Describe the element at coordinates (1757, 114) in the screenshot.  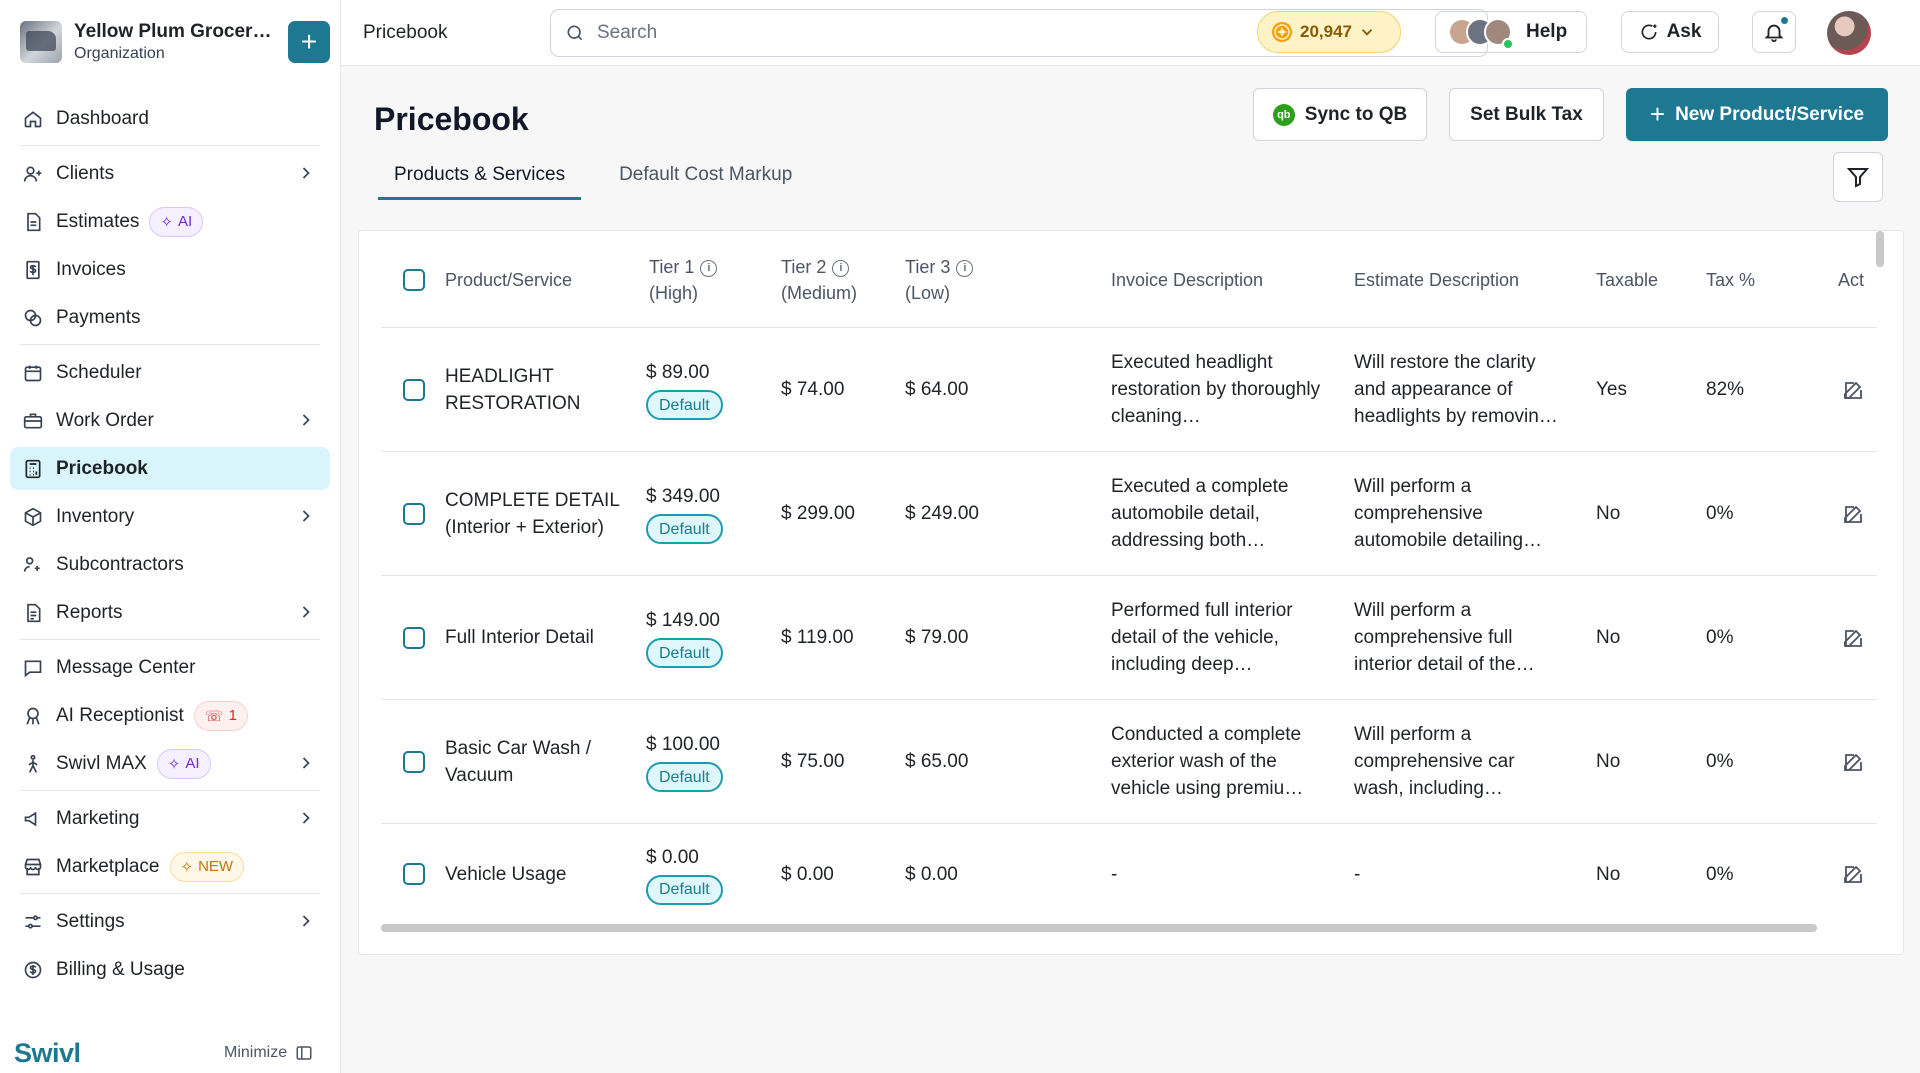
I see `new-product-service-button: + New Product/Service` at that location.